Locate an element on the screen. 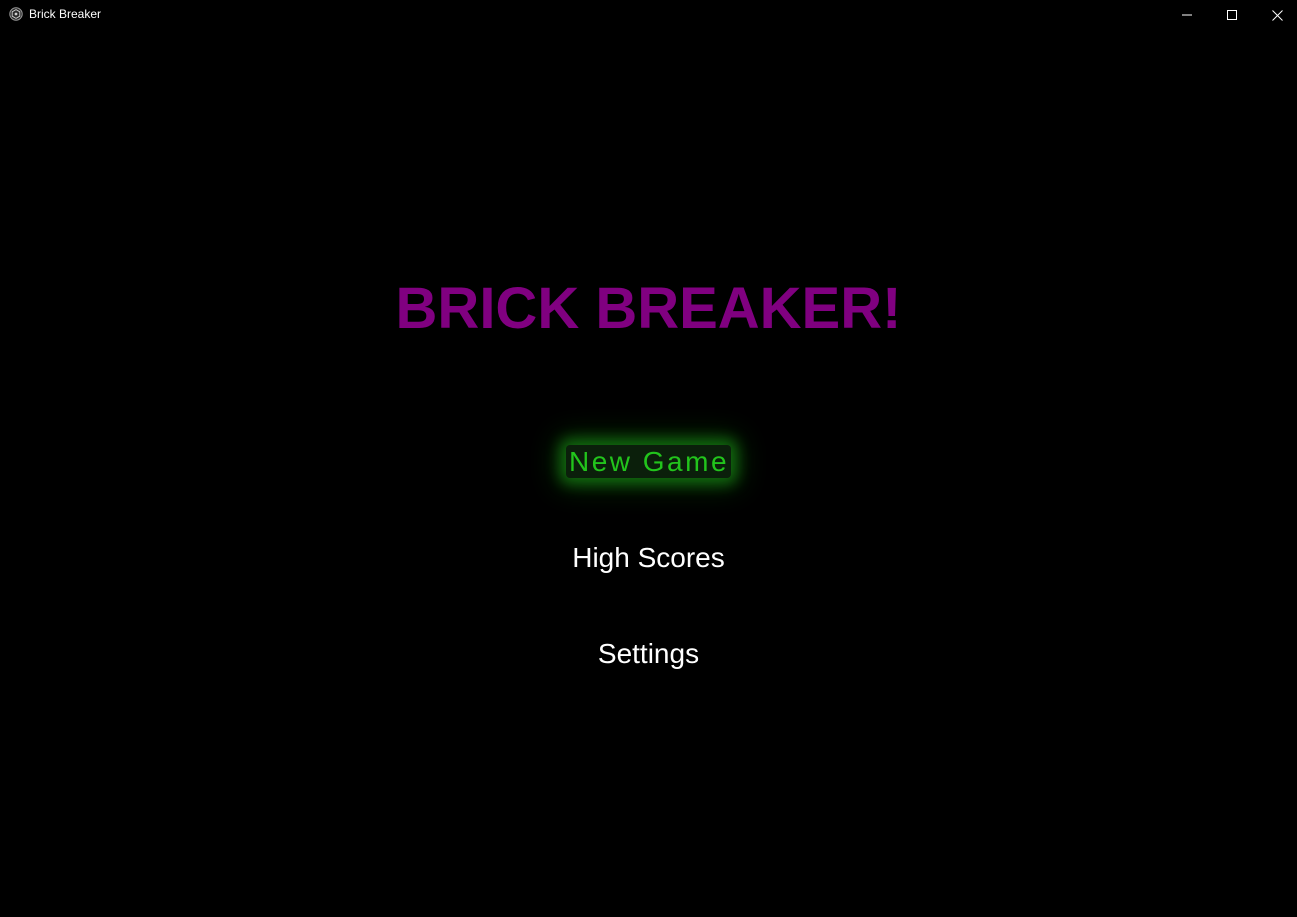 The height and width of the screenshot is (917, 1297). close-button is located at coordinates (1275, 15).